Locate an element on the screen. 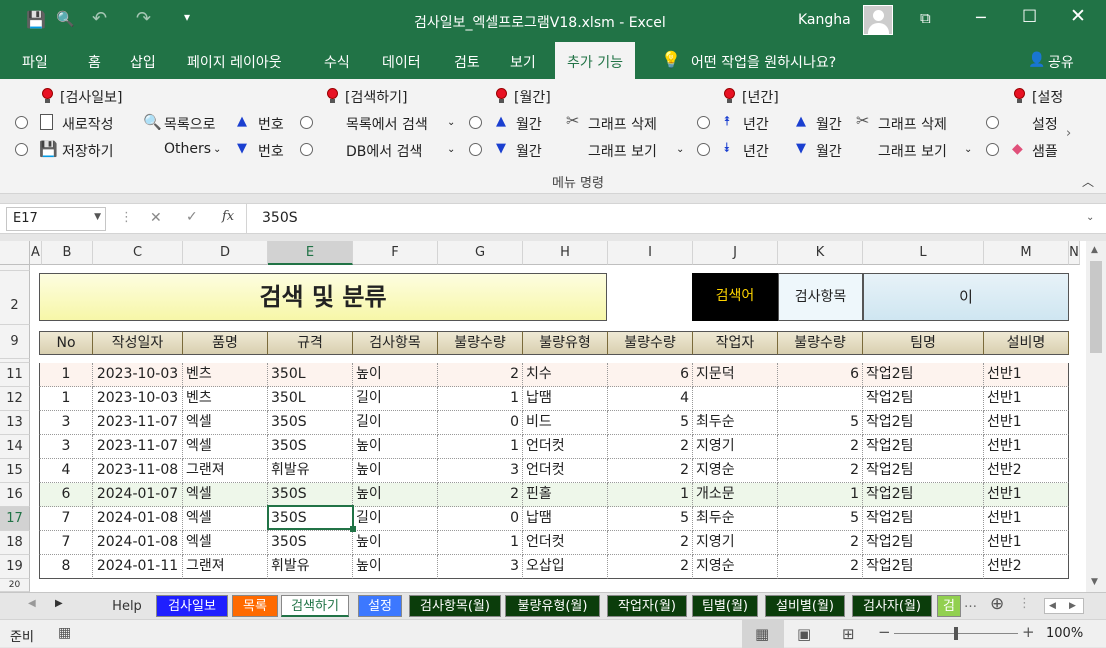  sheet-tab: 팀별(월) is located at coordinates (725, 606).